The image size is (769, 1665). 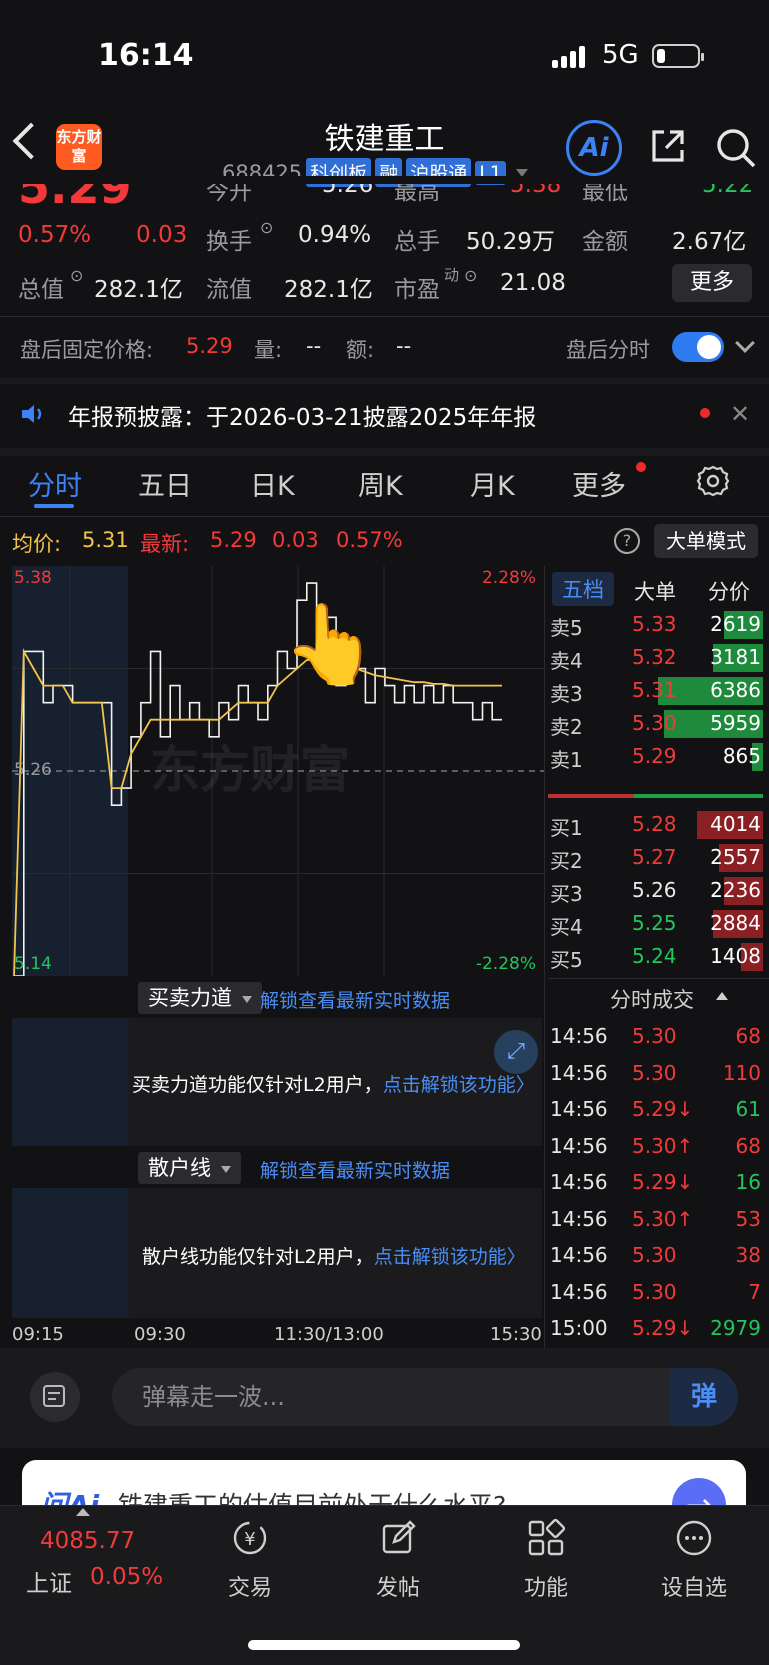 I want to click on trade-time: 15:00, so click(x=579, y=1328).